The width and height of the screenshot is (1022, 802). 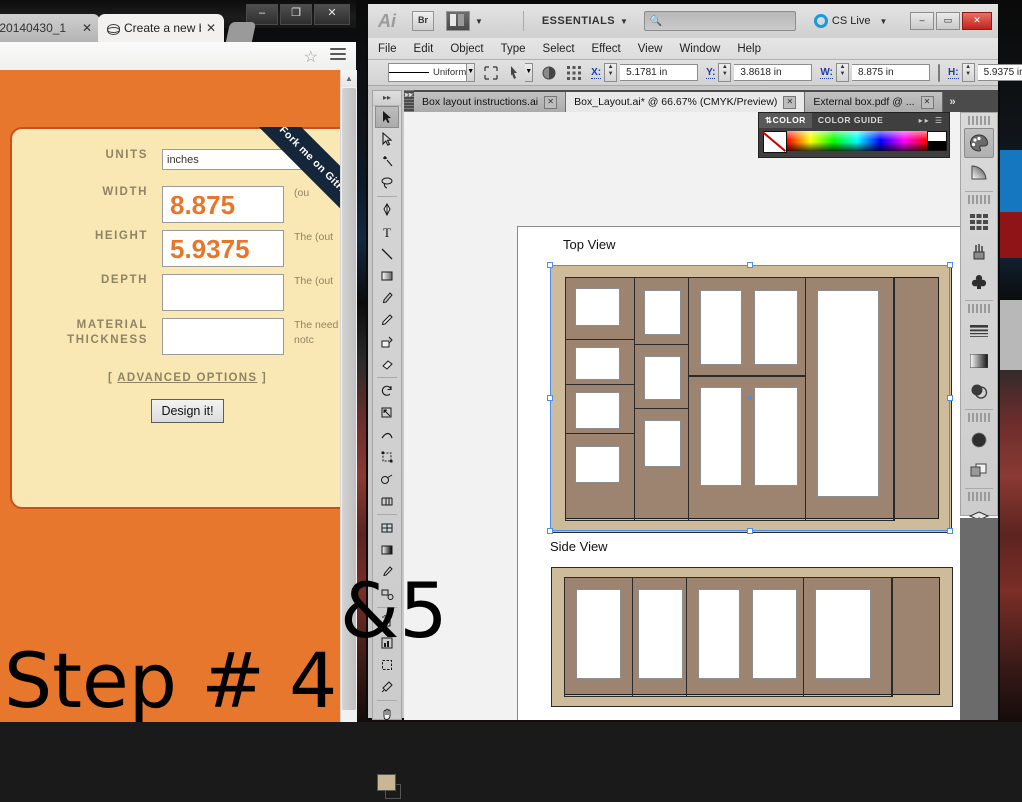 What do you see at coordinates (950, 398) in the screenshot?
I see `selection-handle-mr` at bounding box center [950, 398].